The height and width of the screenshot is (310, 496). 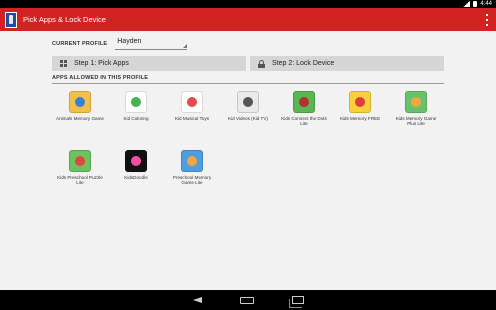 What do you see at coordinates (136, 161) in the screenshot?
I see `kidsdoodle-icon` at bounding box center [136, 161].